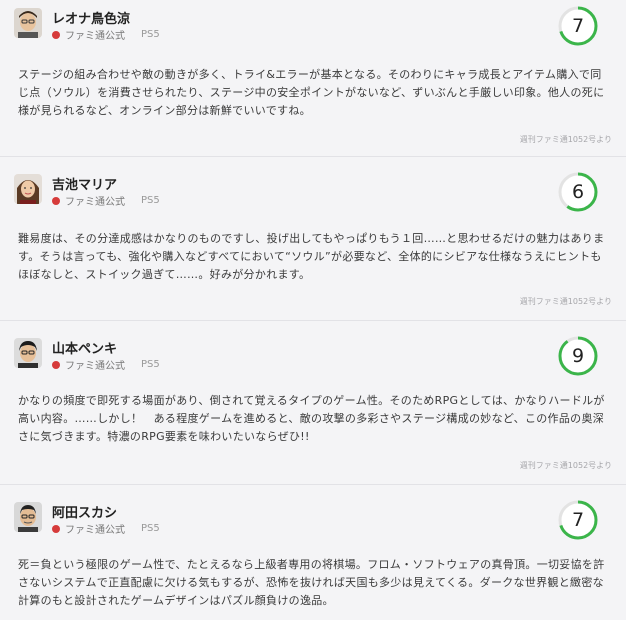 The image size is (626, 620). I want to click on reviewer-name: レオナ鳥色涼, so click(91, 17).